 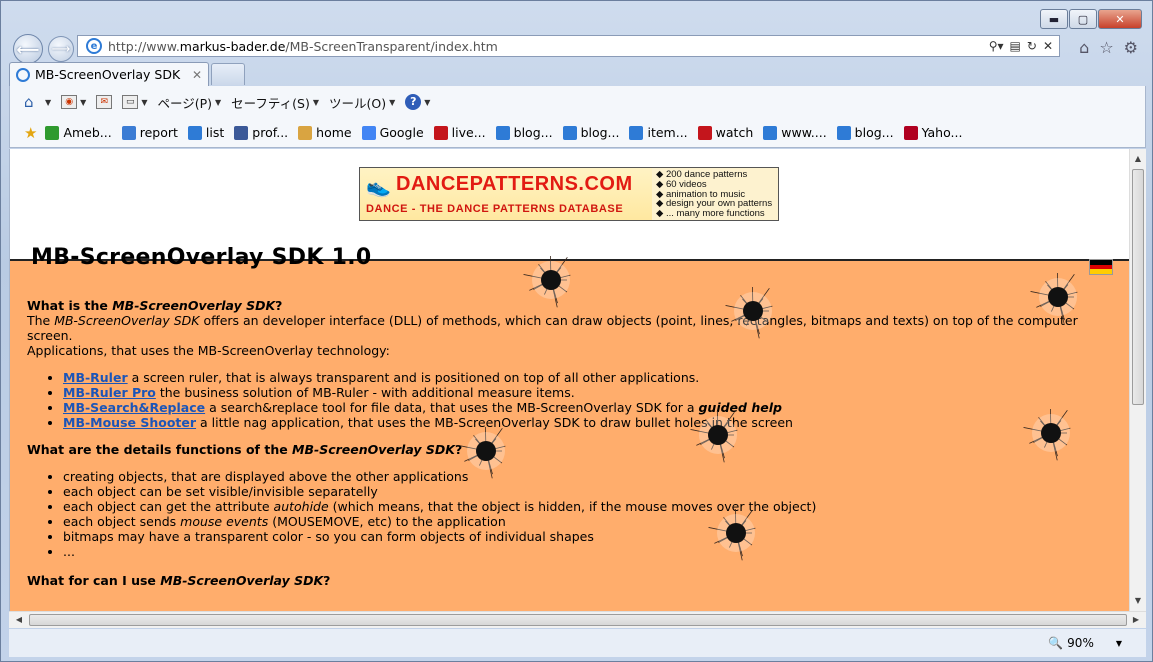 I want to click on favorite-item: home, so click(x=325, y=132).